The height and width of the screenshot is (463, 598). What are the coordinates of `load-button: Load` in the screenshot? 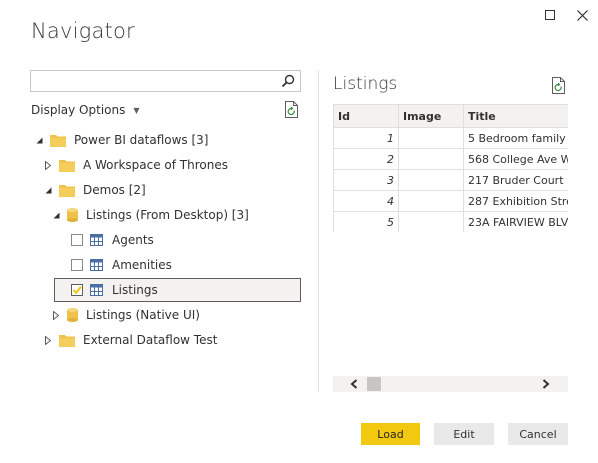 It's located at (390, 434).